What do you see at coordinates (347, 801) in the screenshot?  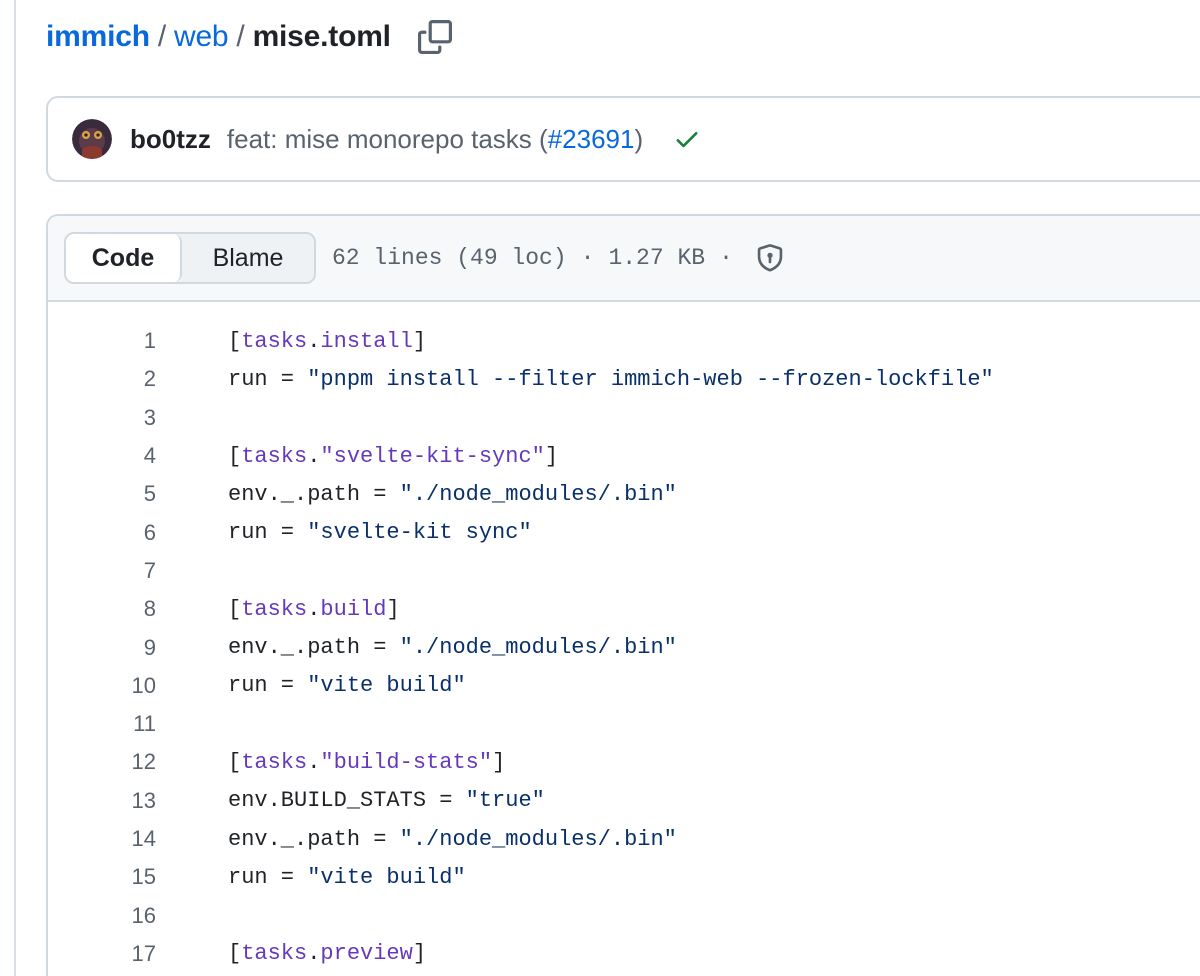 I see `code-token: env.BUILD_STATS =` at bounding box center [347, 801].